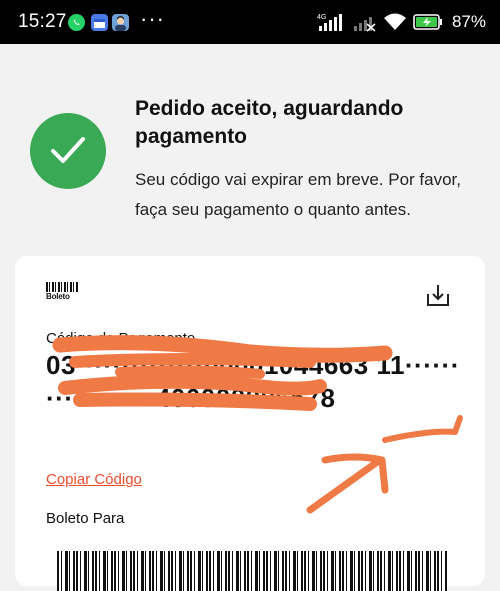 The height and width of the screenshot is (591, 500). I want to click on payment-barcode, so click(252, 571).